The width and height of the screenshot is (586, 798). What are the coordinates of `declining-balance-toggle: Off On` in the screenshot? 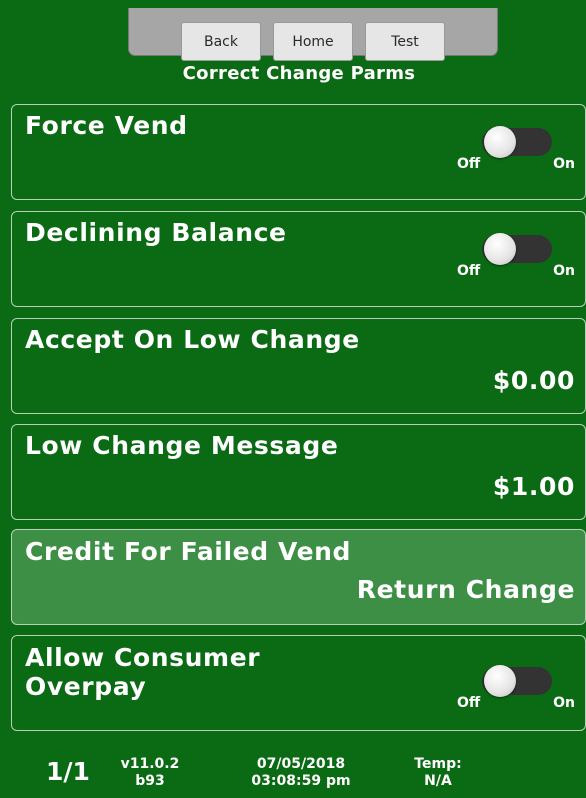 It's located at (516, 258).